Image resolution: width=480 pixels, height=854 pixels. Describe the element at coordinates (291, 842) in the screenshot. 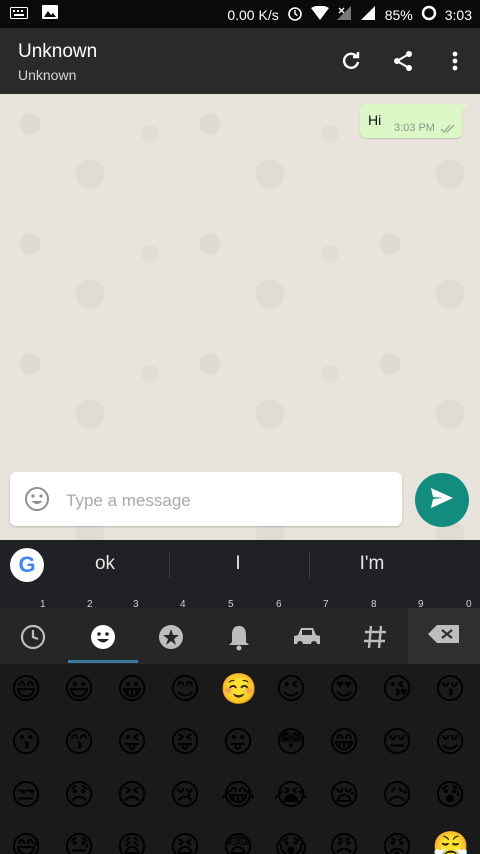

I see `emoji-key: 😱` at that location.